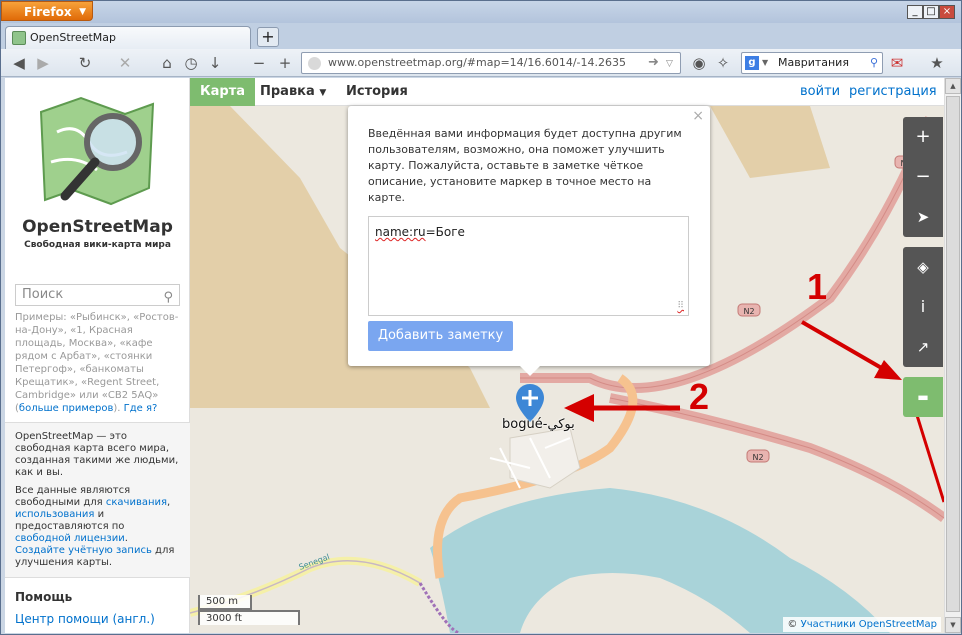 This screenshot has width=962, height=635. I want to click on tab-history: История, so click(377, 92).